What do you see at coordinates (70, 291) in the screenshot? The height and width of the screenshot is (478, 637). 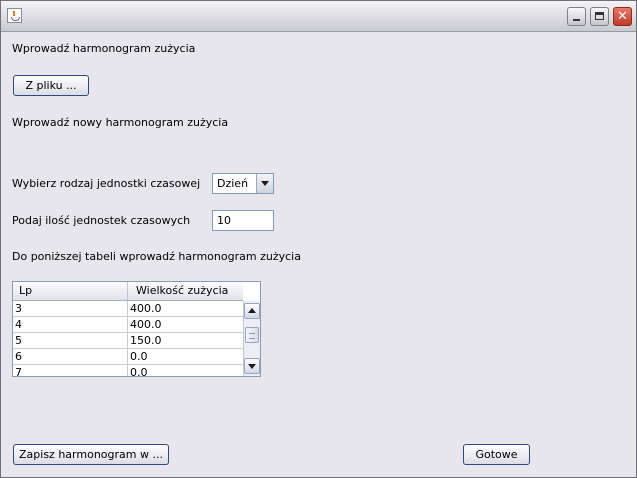 I see `column-header-lp: Lp` at bounding box center [70, 291].